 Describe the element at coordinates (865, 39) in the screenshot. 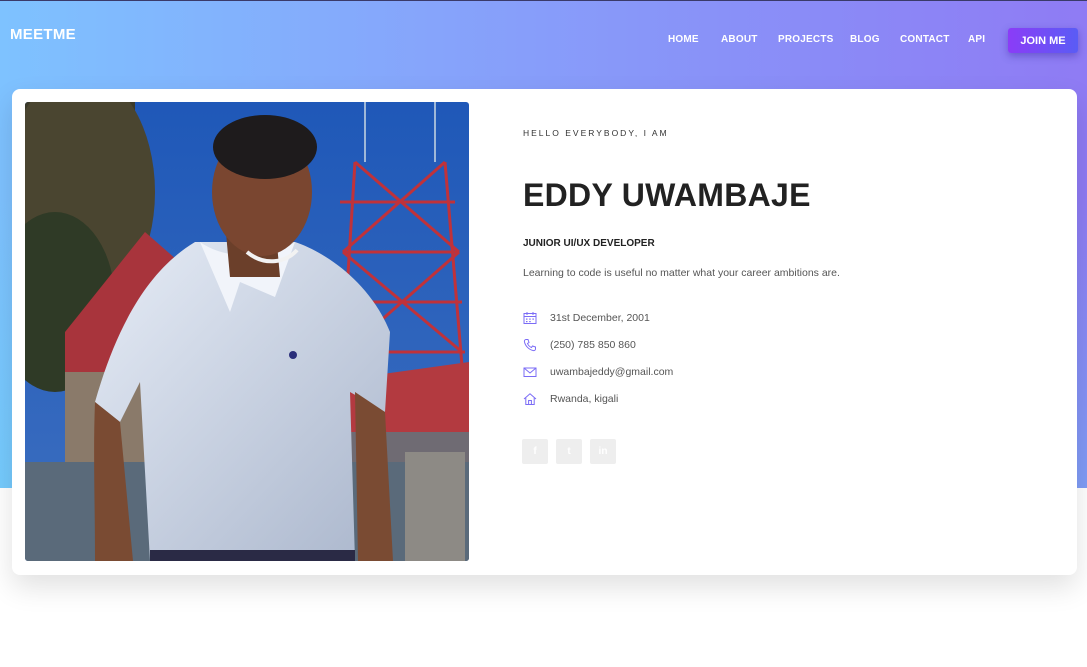

I see `nav-blog: BLOG` at that location.